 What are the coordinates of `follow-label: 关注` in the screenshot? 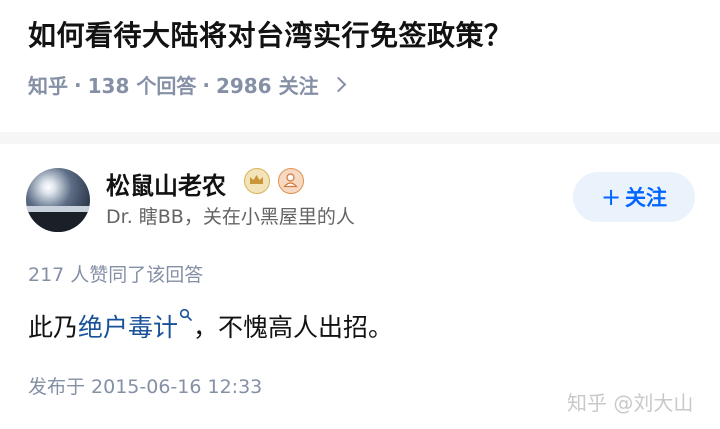 It's located at (646, 198).